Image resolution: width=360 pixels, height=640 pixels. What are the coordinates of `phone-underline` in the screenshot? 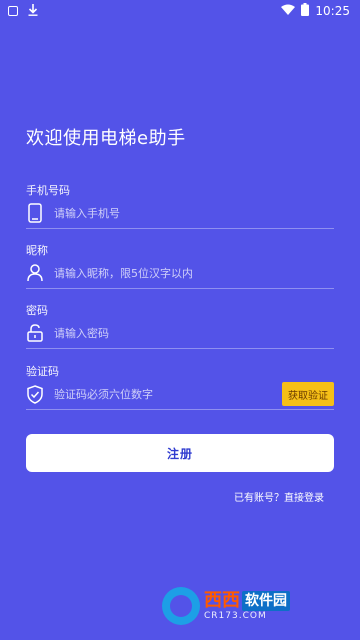 It's located at (180, 228).